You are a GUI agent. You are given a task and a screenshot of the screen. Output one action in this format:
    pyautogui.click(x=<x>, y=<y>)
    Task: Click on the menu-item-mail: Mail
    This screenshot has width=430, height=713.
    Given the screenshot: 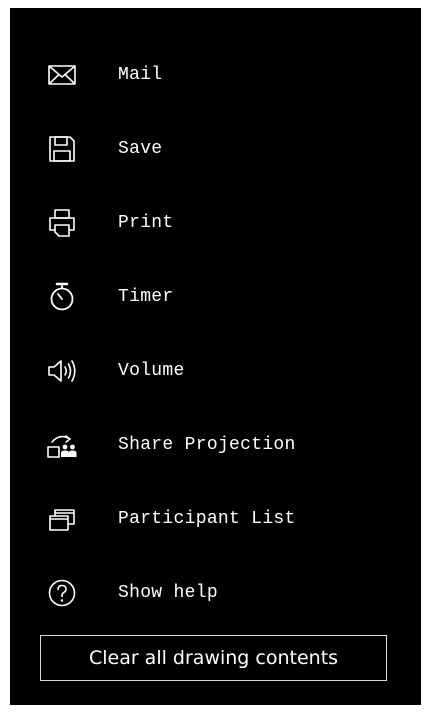 What is the action you would take?
    pyautogui.click(x=215, y=75)
    